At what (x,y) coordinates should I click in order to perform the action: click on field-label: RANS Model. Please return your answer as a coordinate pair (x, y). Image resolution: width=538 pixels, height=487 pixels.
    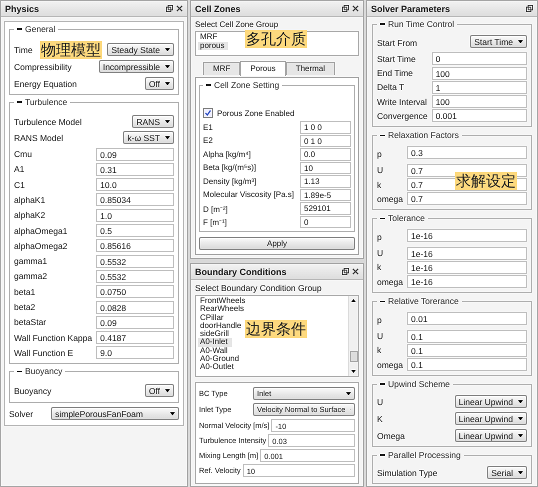
    Looking at the image, I should click on (39, 137).